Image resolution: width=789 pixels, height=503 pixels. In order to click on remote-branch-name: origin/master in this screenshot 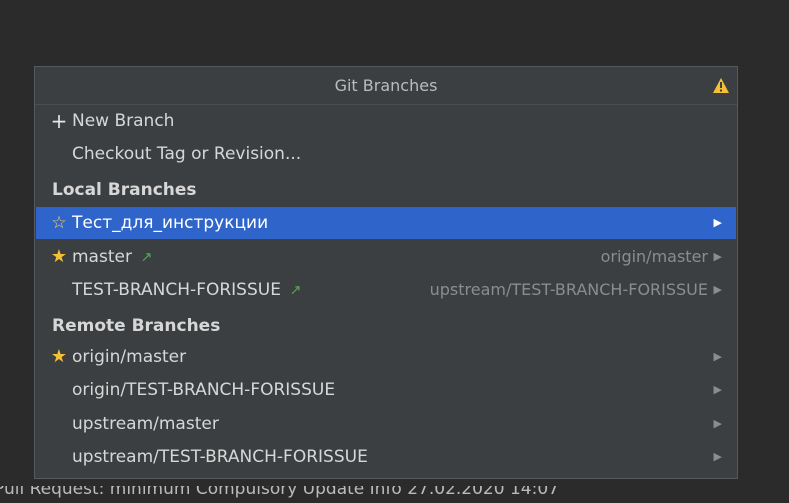, I will do `click(129, 357)`.